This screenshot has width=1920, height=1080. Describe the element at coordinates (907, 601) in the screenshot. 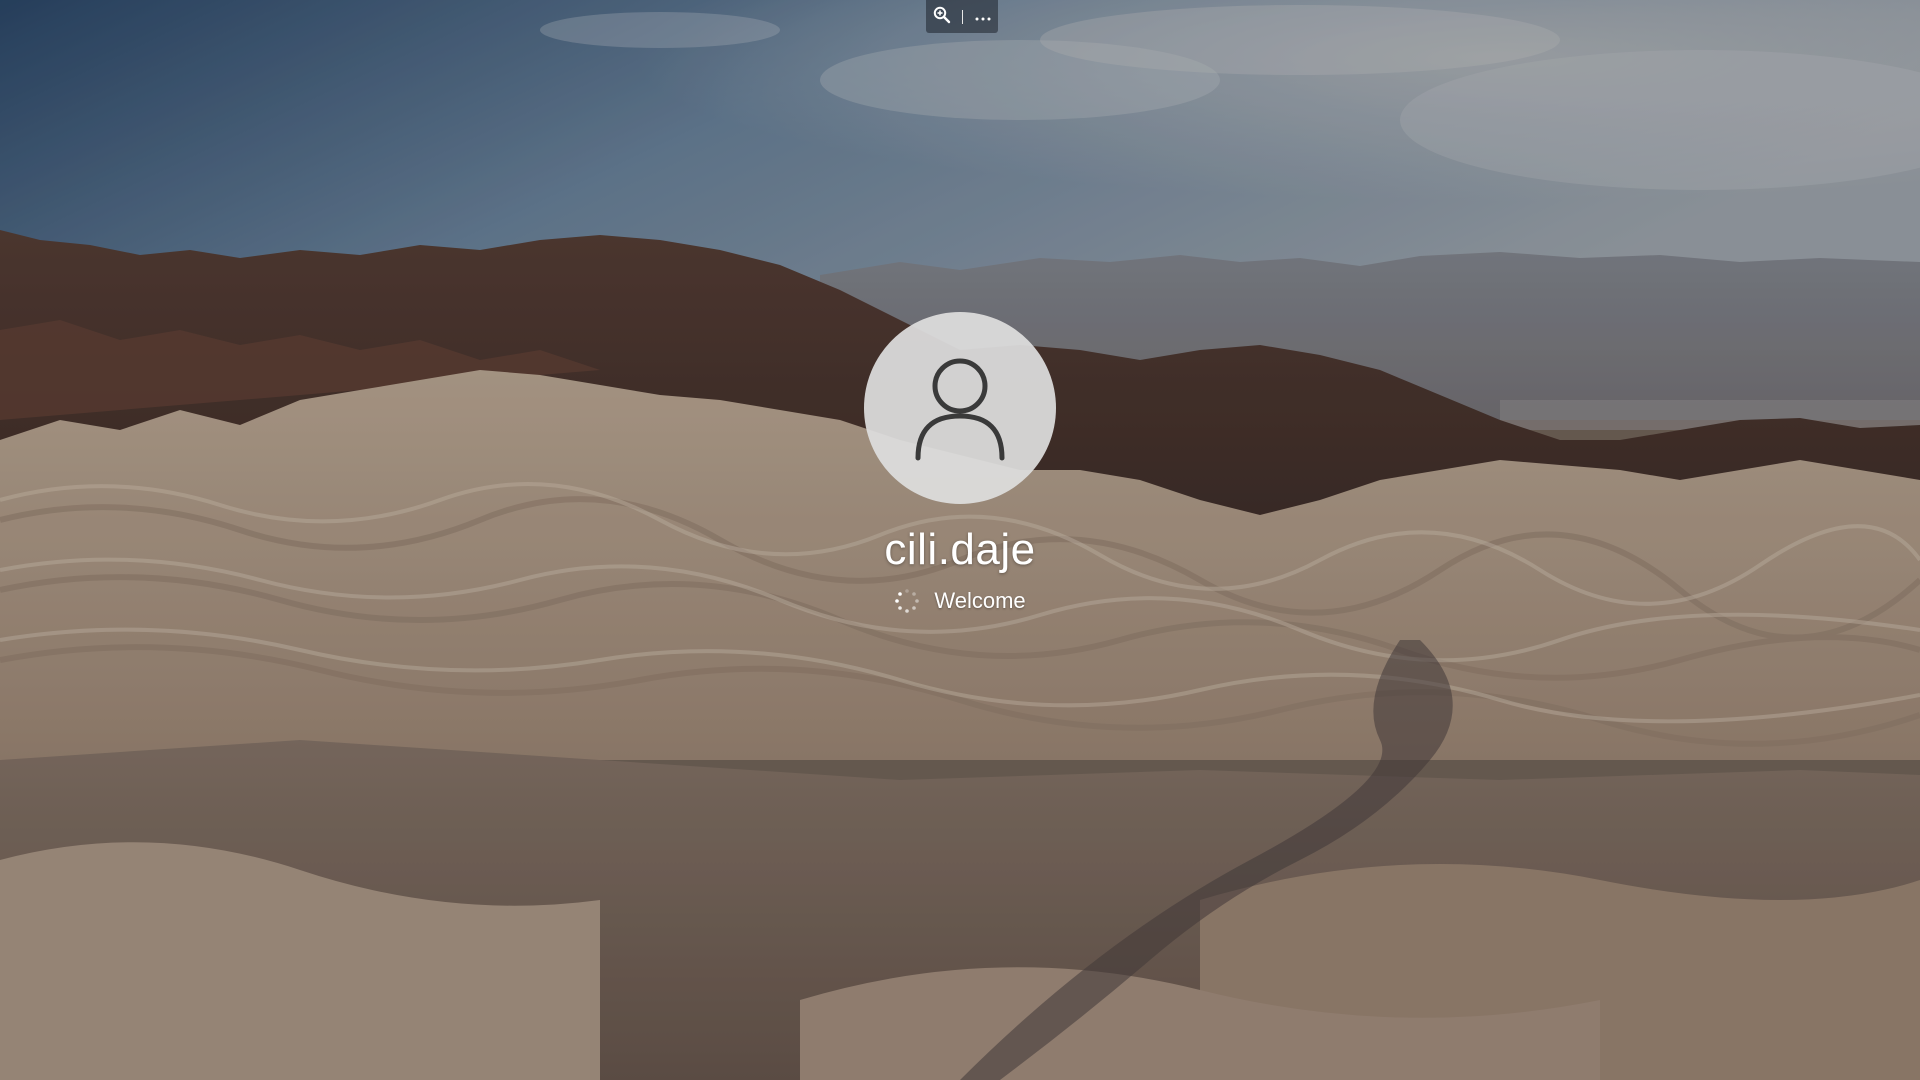

I see `loading-spinner-icon` at that location.